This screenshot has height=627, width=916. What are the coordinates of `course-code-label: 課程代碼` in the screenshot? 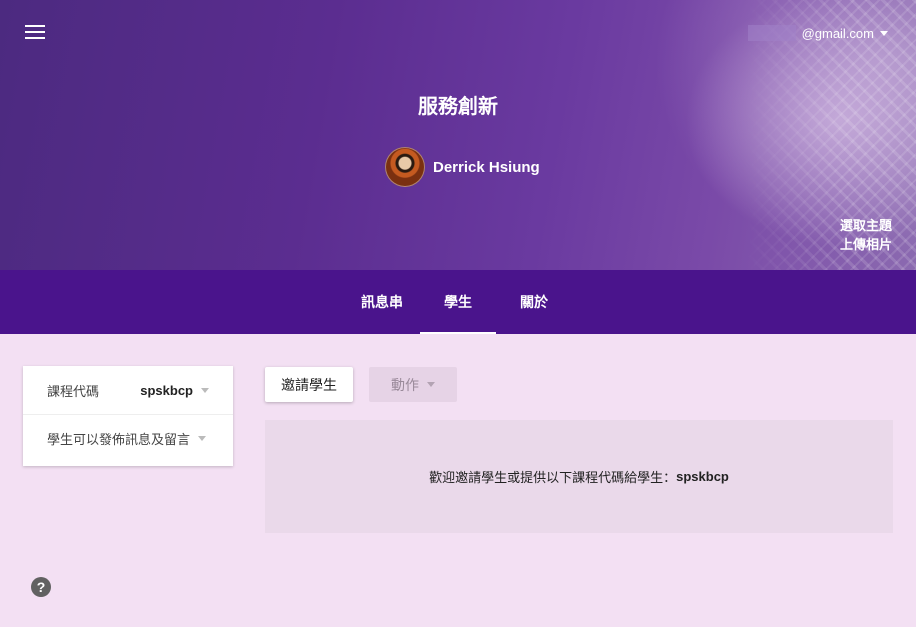 It's located at (73, 391).